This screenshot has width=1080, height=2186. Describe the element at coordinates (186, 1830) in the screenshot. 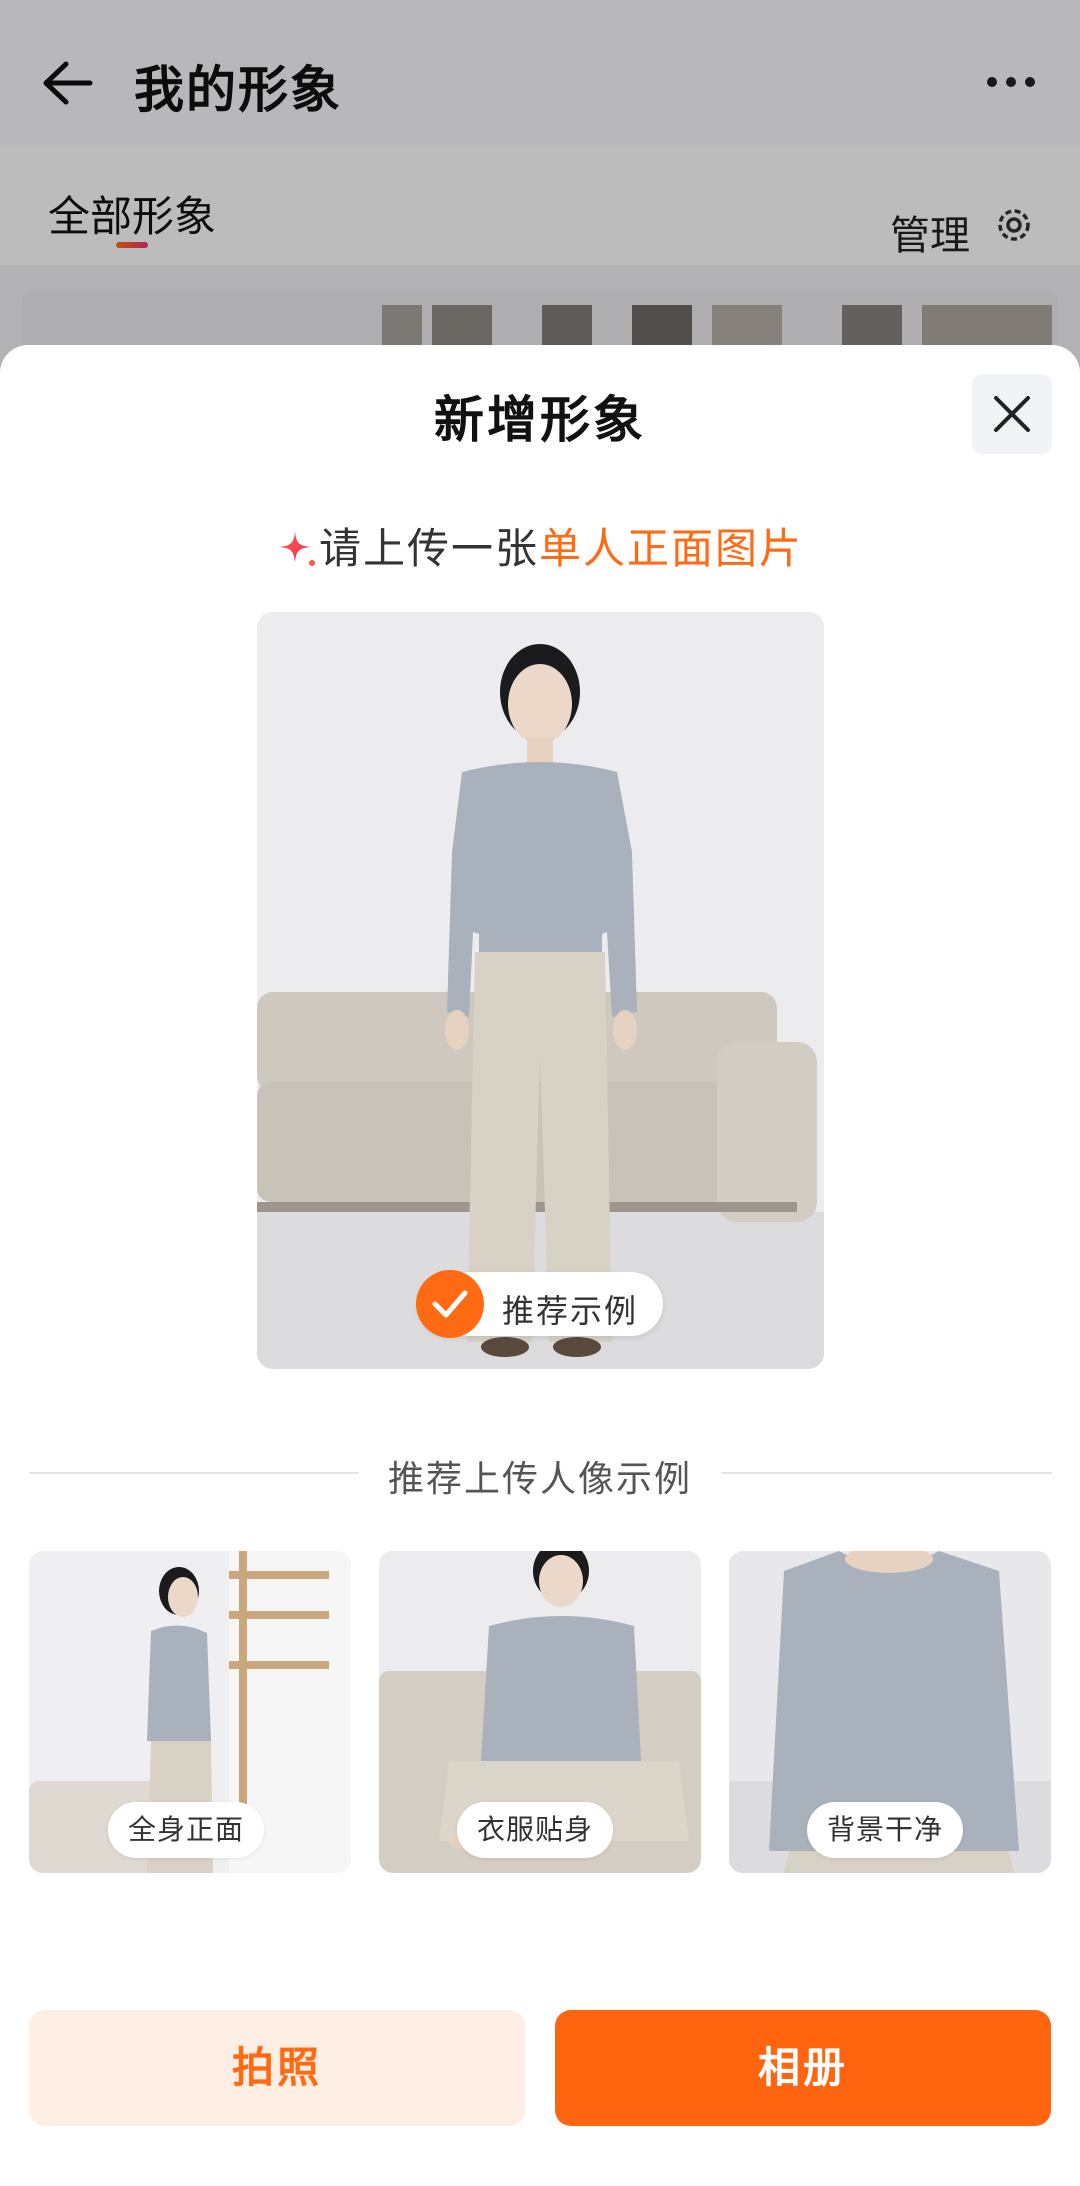

I see `example-label: 全身正面` at that location.